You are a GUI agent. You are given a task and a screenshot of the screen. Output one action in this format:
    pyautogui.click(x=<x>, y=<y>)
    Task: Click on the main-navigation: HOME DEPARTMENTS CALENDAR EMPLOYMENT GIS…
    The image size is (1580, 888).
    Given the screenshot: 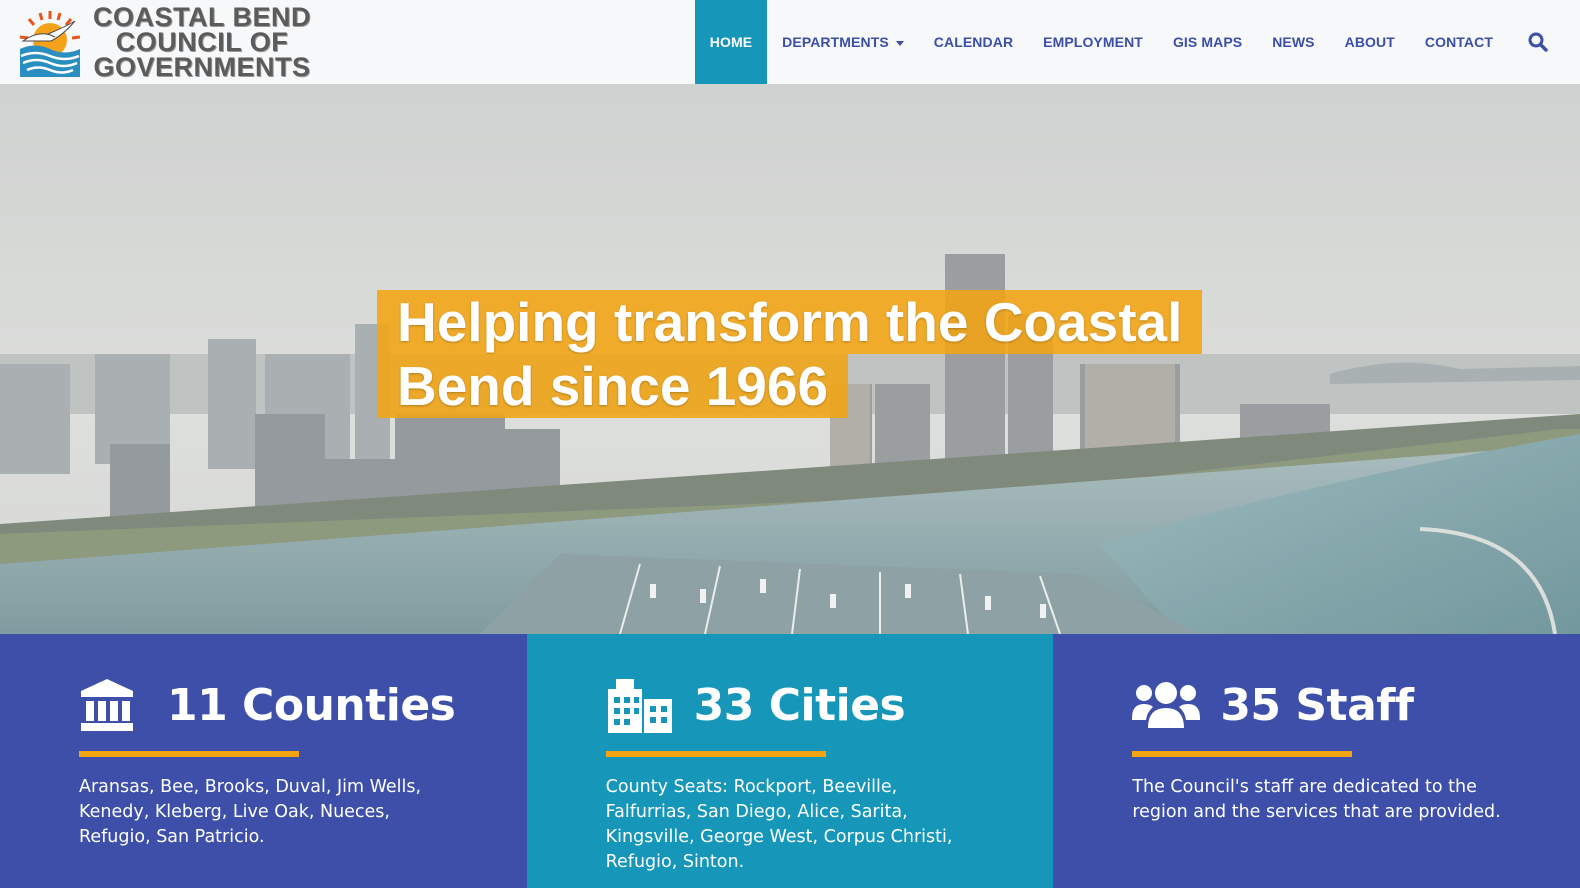 What is the action you would take?
    pyautogui.click(x=1137, y=42)
    